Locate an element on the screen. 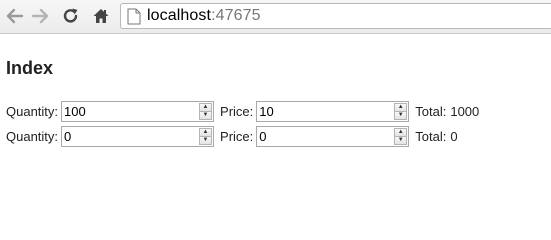 This screenshot has height=240, width=551. url-port: :47675 is located at coordinates (236, 15).